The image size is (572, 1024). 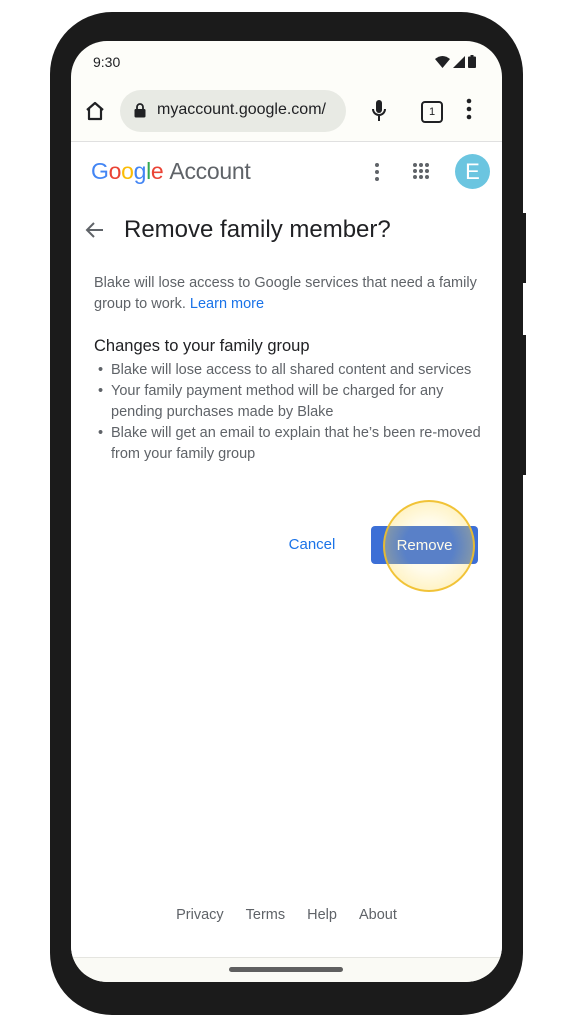 I want to click on browser-toolbar: myaccount.google.com/ 1, so click(x=286, y=113).